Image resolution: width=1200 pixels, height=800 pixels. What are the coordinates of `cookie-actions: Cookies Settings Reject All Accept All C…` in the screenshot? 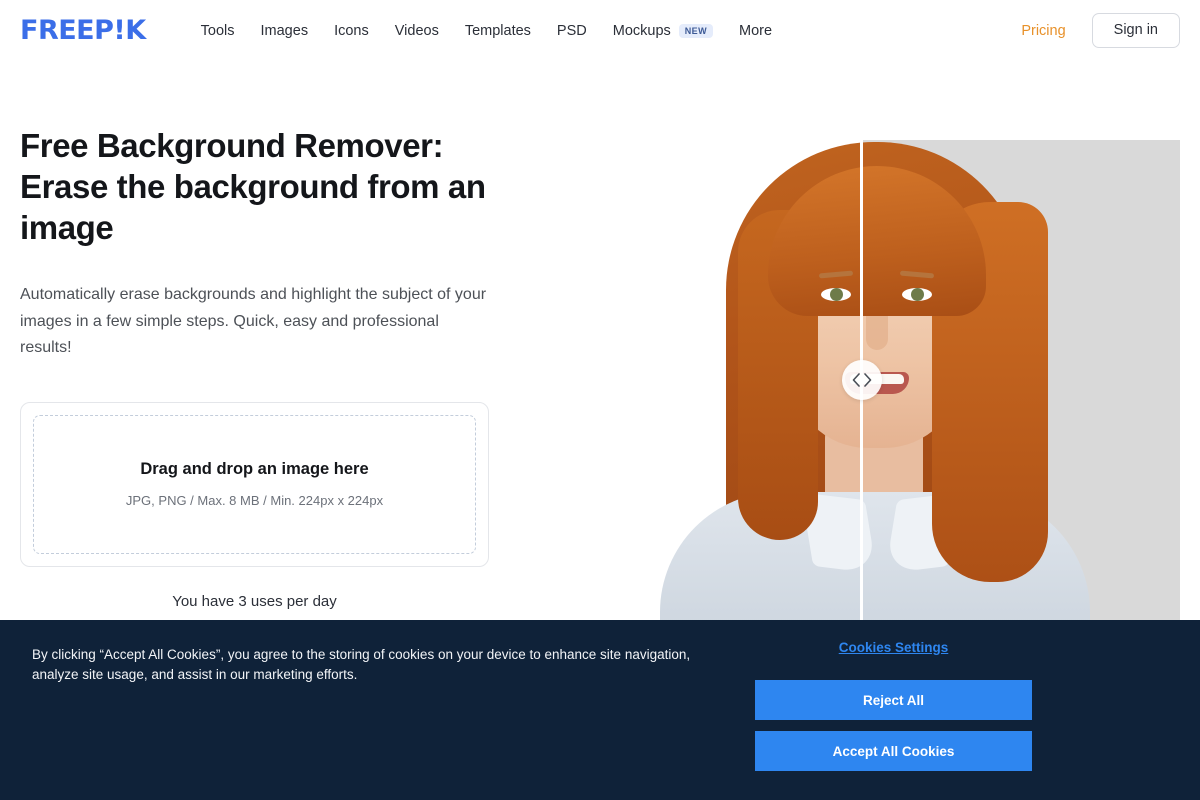 It's located at (893, 711).